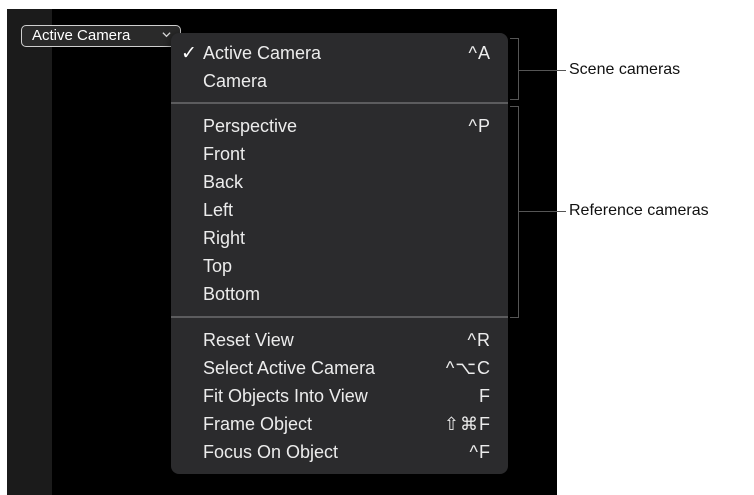 Image resolution: width=754 pixels, height=495 pixels. Describe the element at coordinates (218, 266) in the screenshot. I see `menu-item-label: Top` at that location.